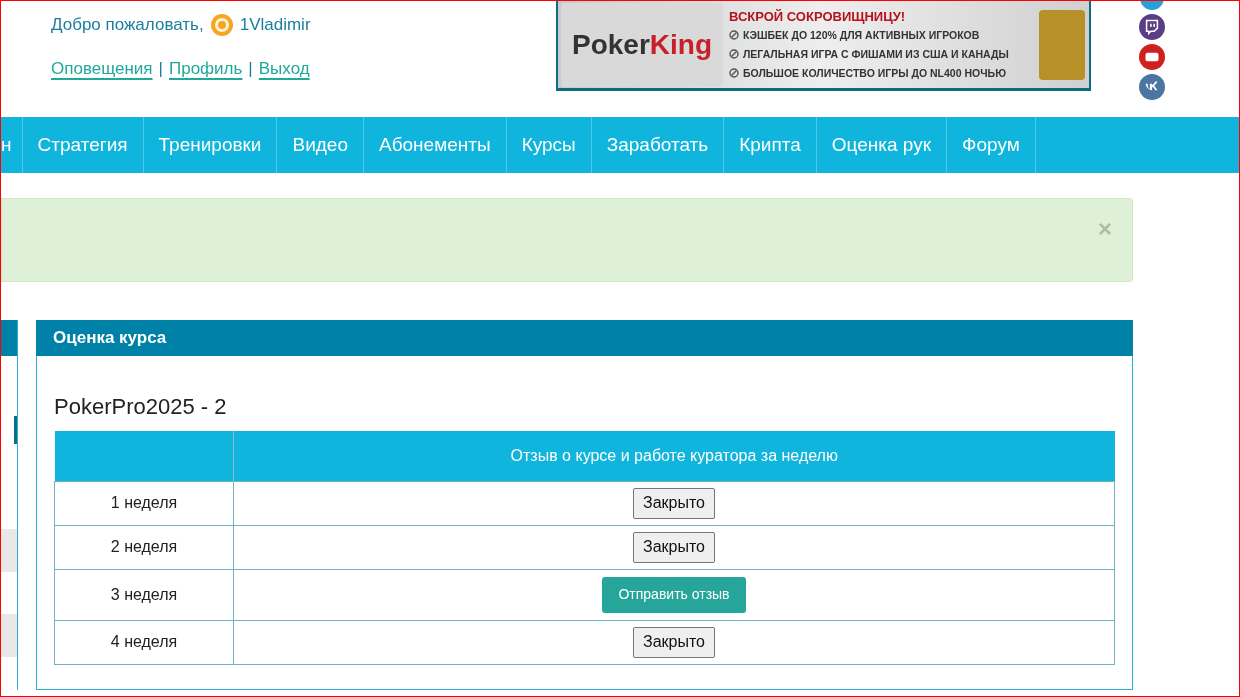 This screenshot has width=1240, height=697. I want to click on nav-item: Курсы, so click(549, 145).